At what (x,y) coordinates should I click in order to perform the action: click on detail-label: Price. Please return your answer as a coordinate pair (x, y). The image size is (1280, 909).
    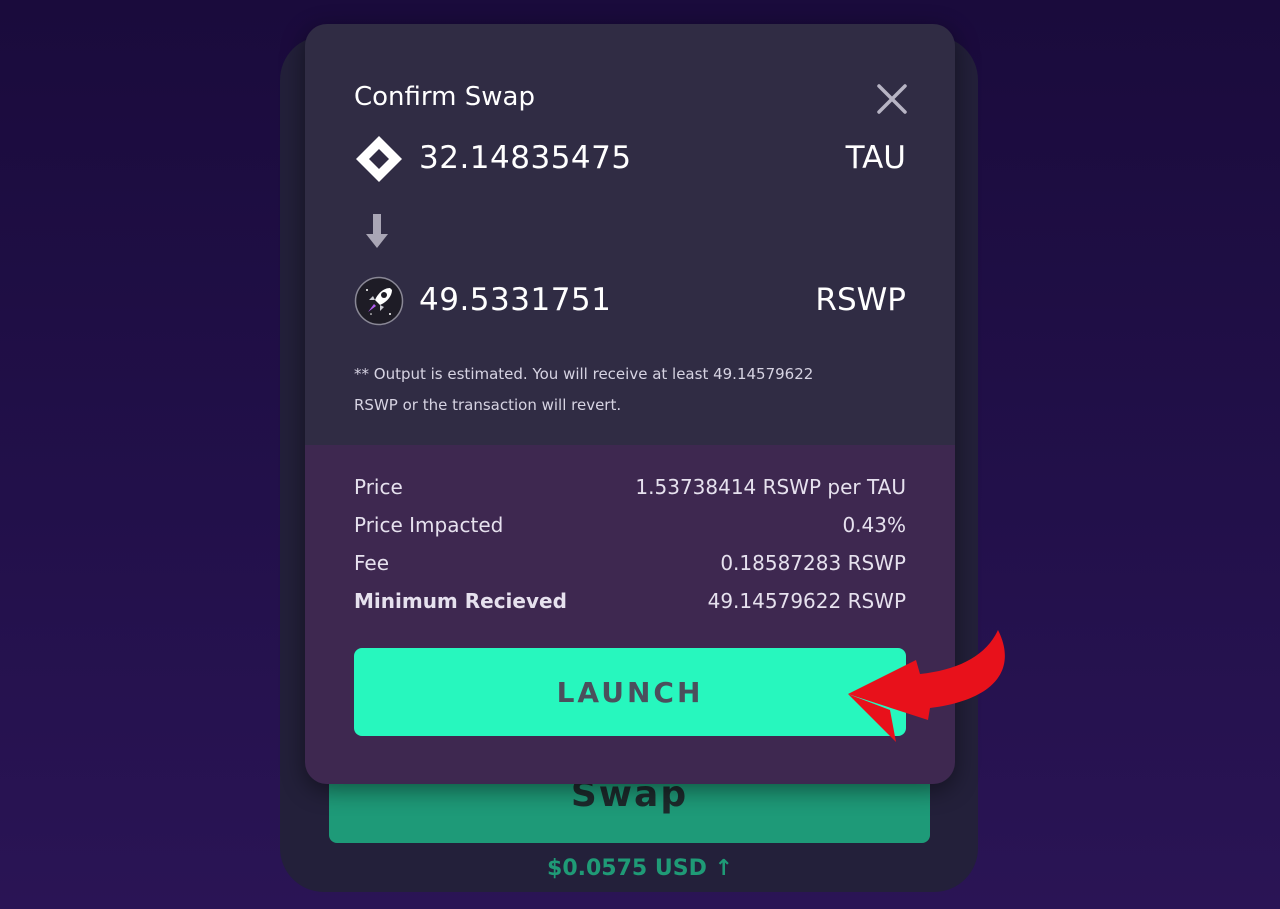
    Looking at the image, I should click on (378, 487).